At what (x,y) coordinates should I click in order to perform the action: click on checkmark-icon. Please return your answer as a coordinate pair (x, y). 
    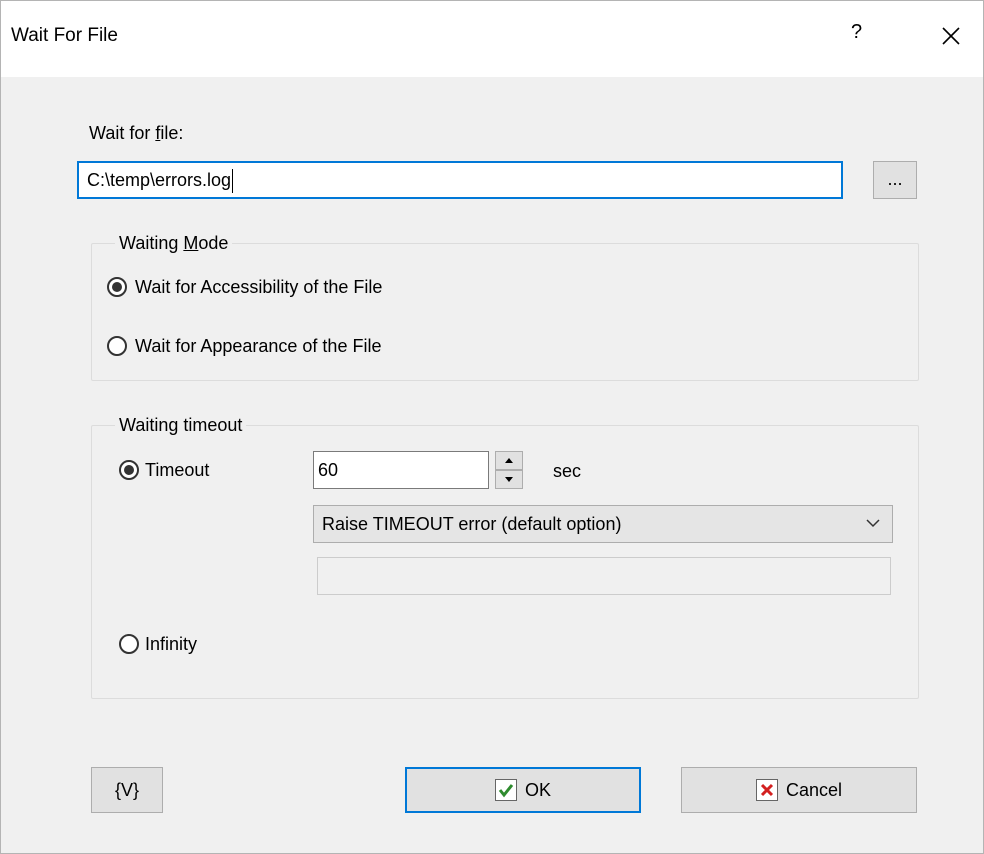
    Looking at the image, I should click on (505, 790).